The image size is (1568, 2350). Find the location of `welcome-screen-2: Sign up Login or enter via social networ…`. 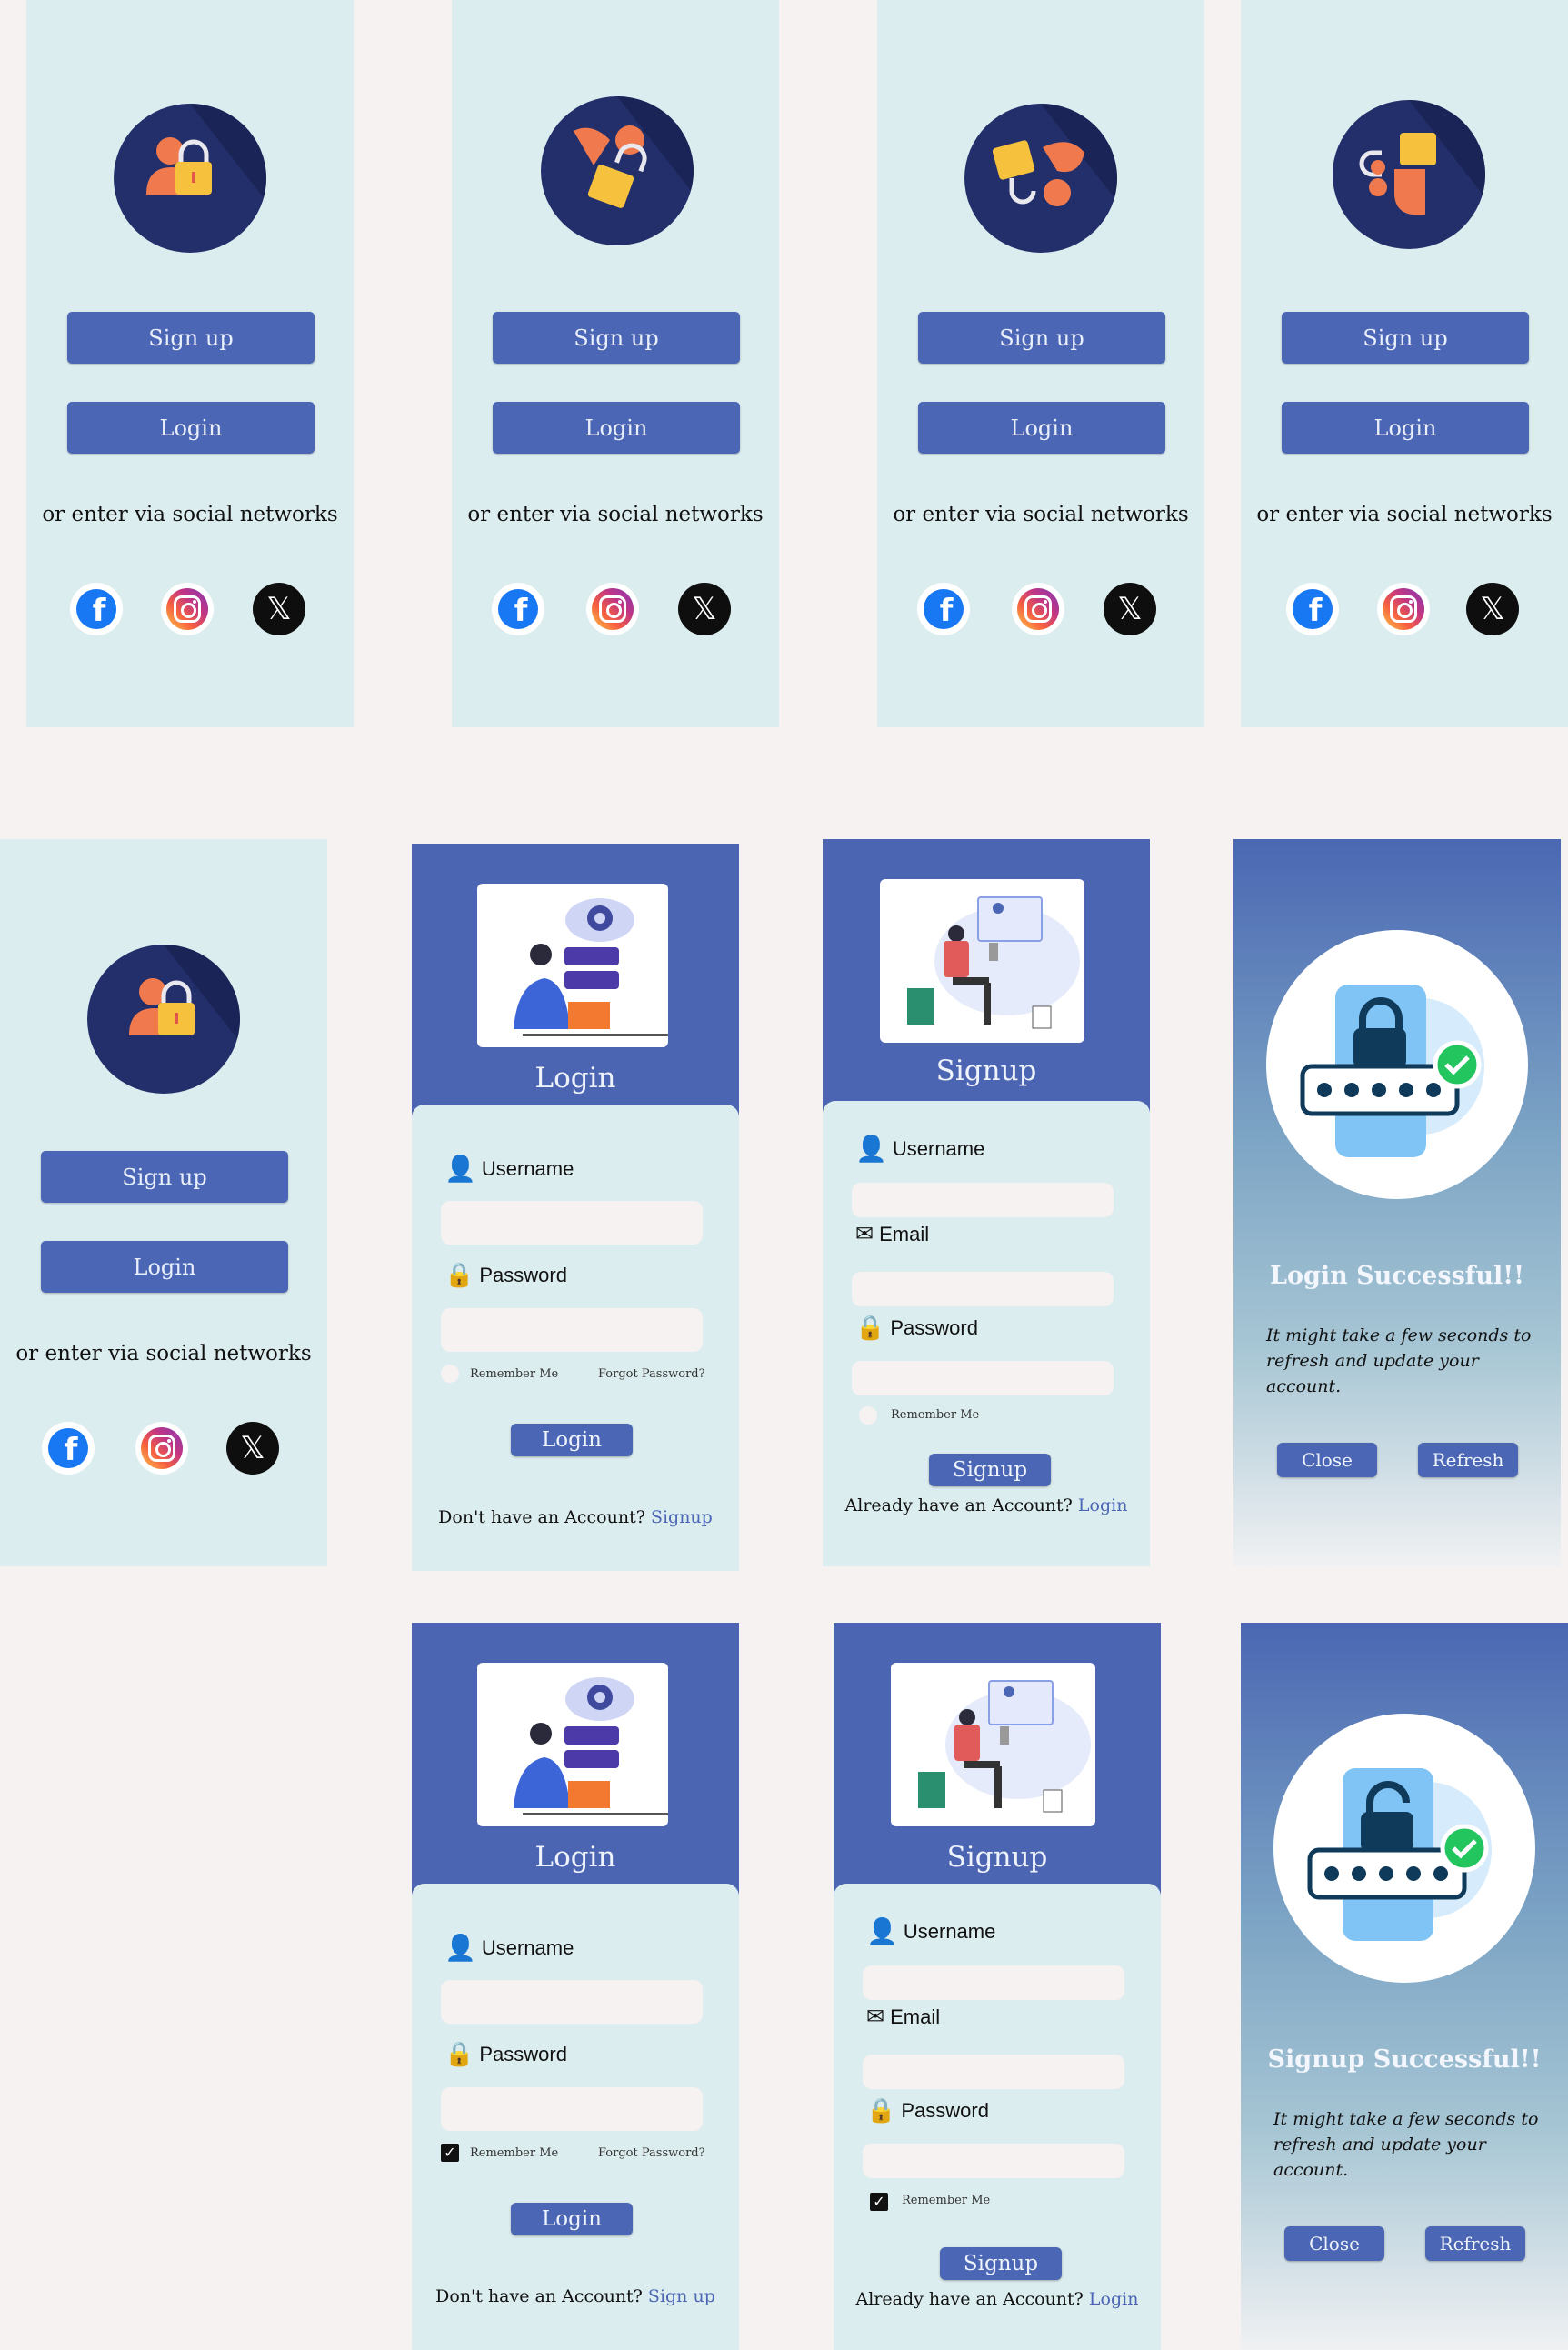

welcome-screen-2: Sign up Login or enter via social networ… is located at coordinates (616, 363).